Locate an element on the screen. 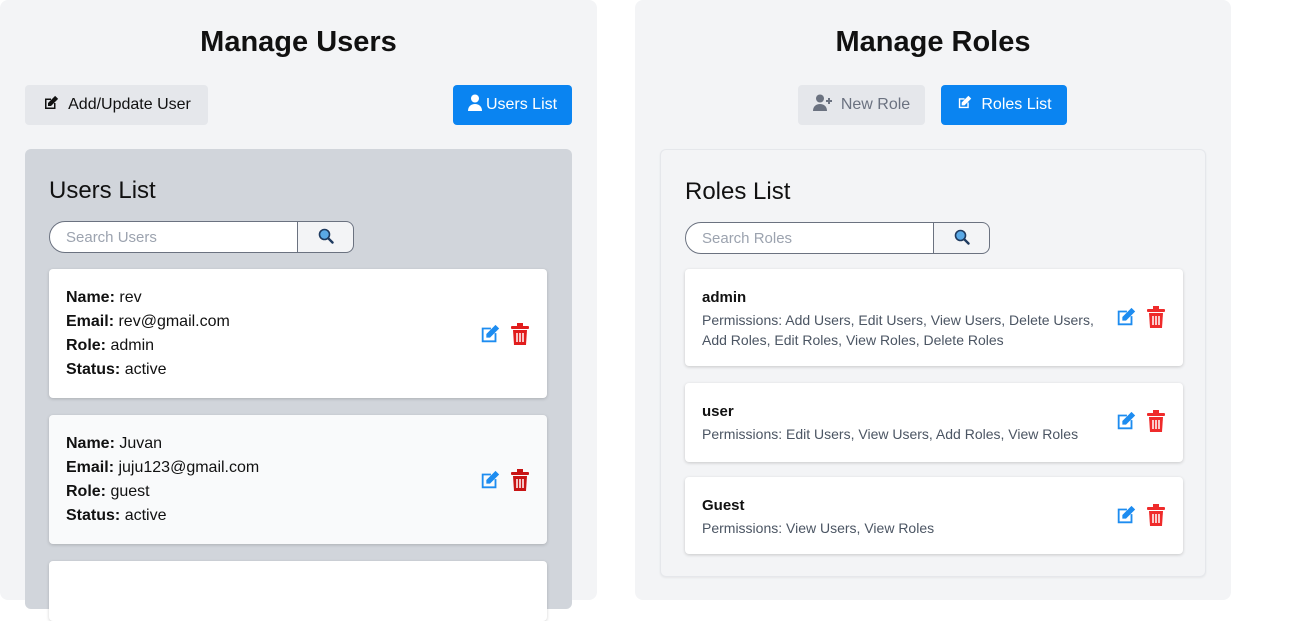 The image size is (1295, 621). users-list-button: Users List is located at coordinates (512, 105).